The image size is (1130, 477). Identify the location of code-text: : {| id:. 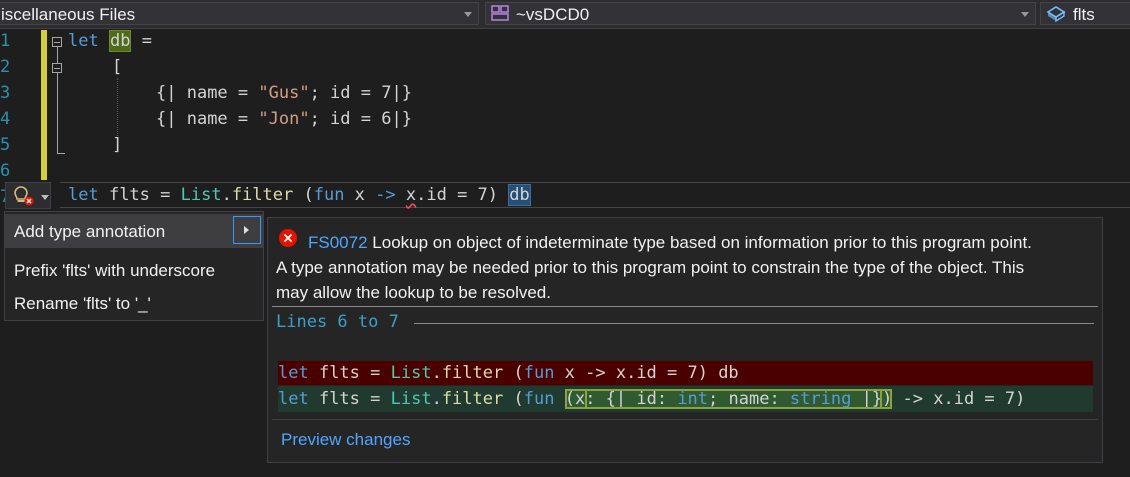
(631, 399).